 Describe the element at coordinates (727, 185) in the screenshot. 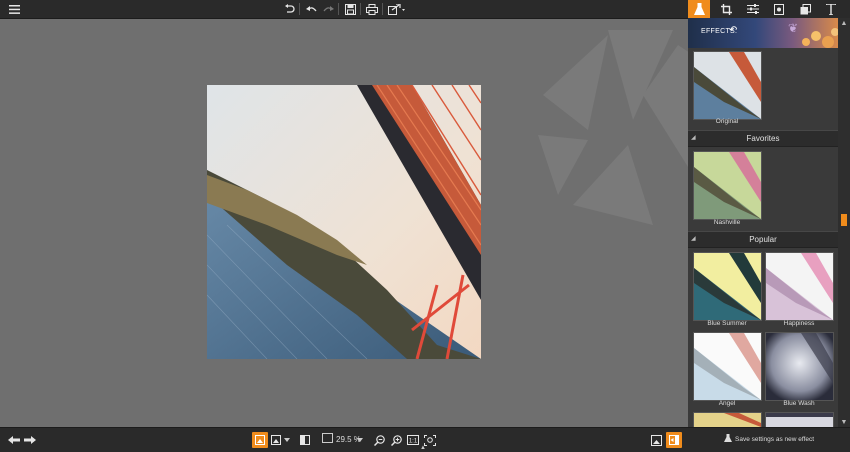

I see `effect-thumb-nashville` at that location.